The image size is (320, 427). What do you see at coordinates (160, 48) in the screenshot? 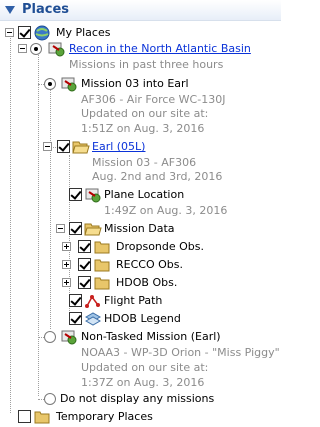
I see `recon-link: Recon in the North Atlantic Basin` at bounding box center [160, 48].